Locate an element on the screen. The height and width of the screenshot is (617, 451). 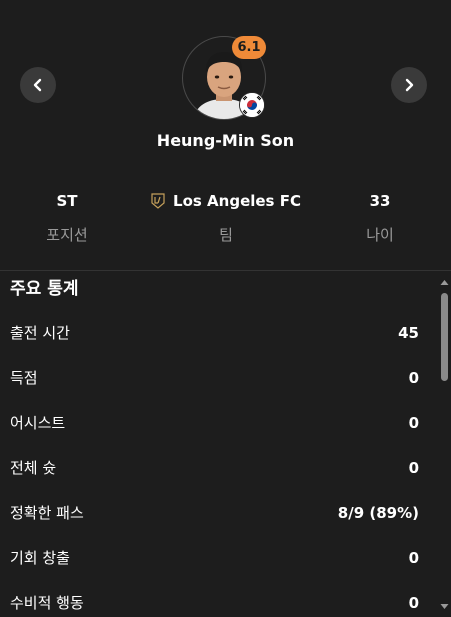
team-value: Los Angeles FC is located at coordinates (237, 201).